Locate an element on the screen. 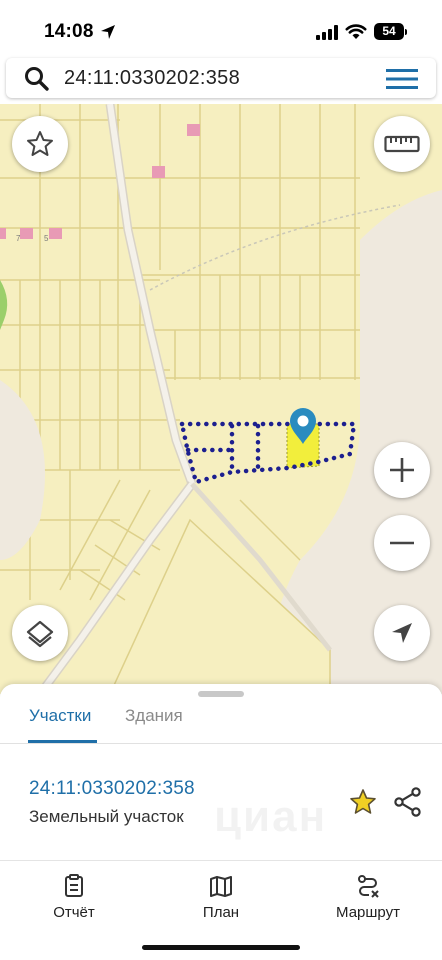 The height and width of the screenshot is (960, 442). layers-button is located at coordinates (40, 633).